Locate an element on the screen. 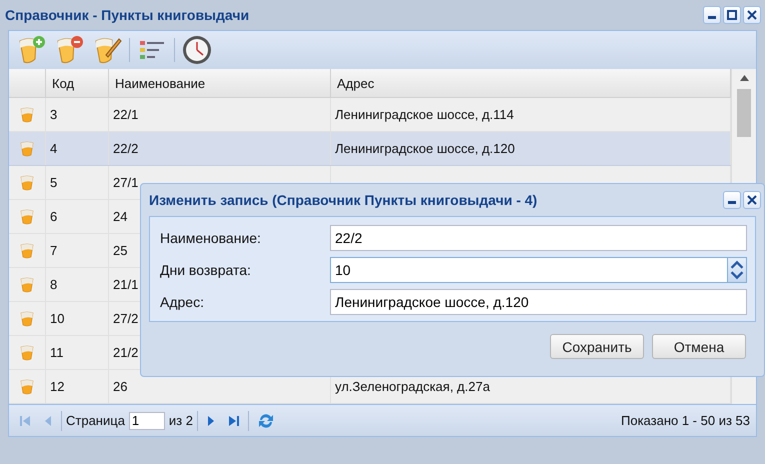 The width and height of the screenshot is (765, 464). table-cell: 22/2 is located at coordinates (125, 148).